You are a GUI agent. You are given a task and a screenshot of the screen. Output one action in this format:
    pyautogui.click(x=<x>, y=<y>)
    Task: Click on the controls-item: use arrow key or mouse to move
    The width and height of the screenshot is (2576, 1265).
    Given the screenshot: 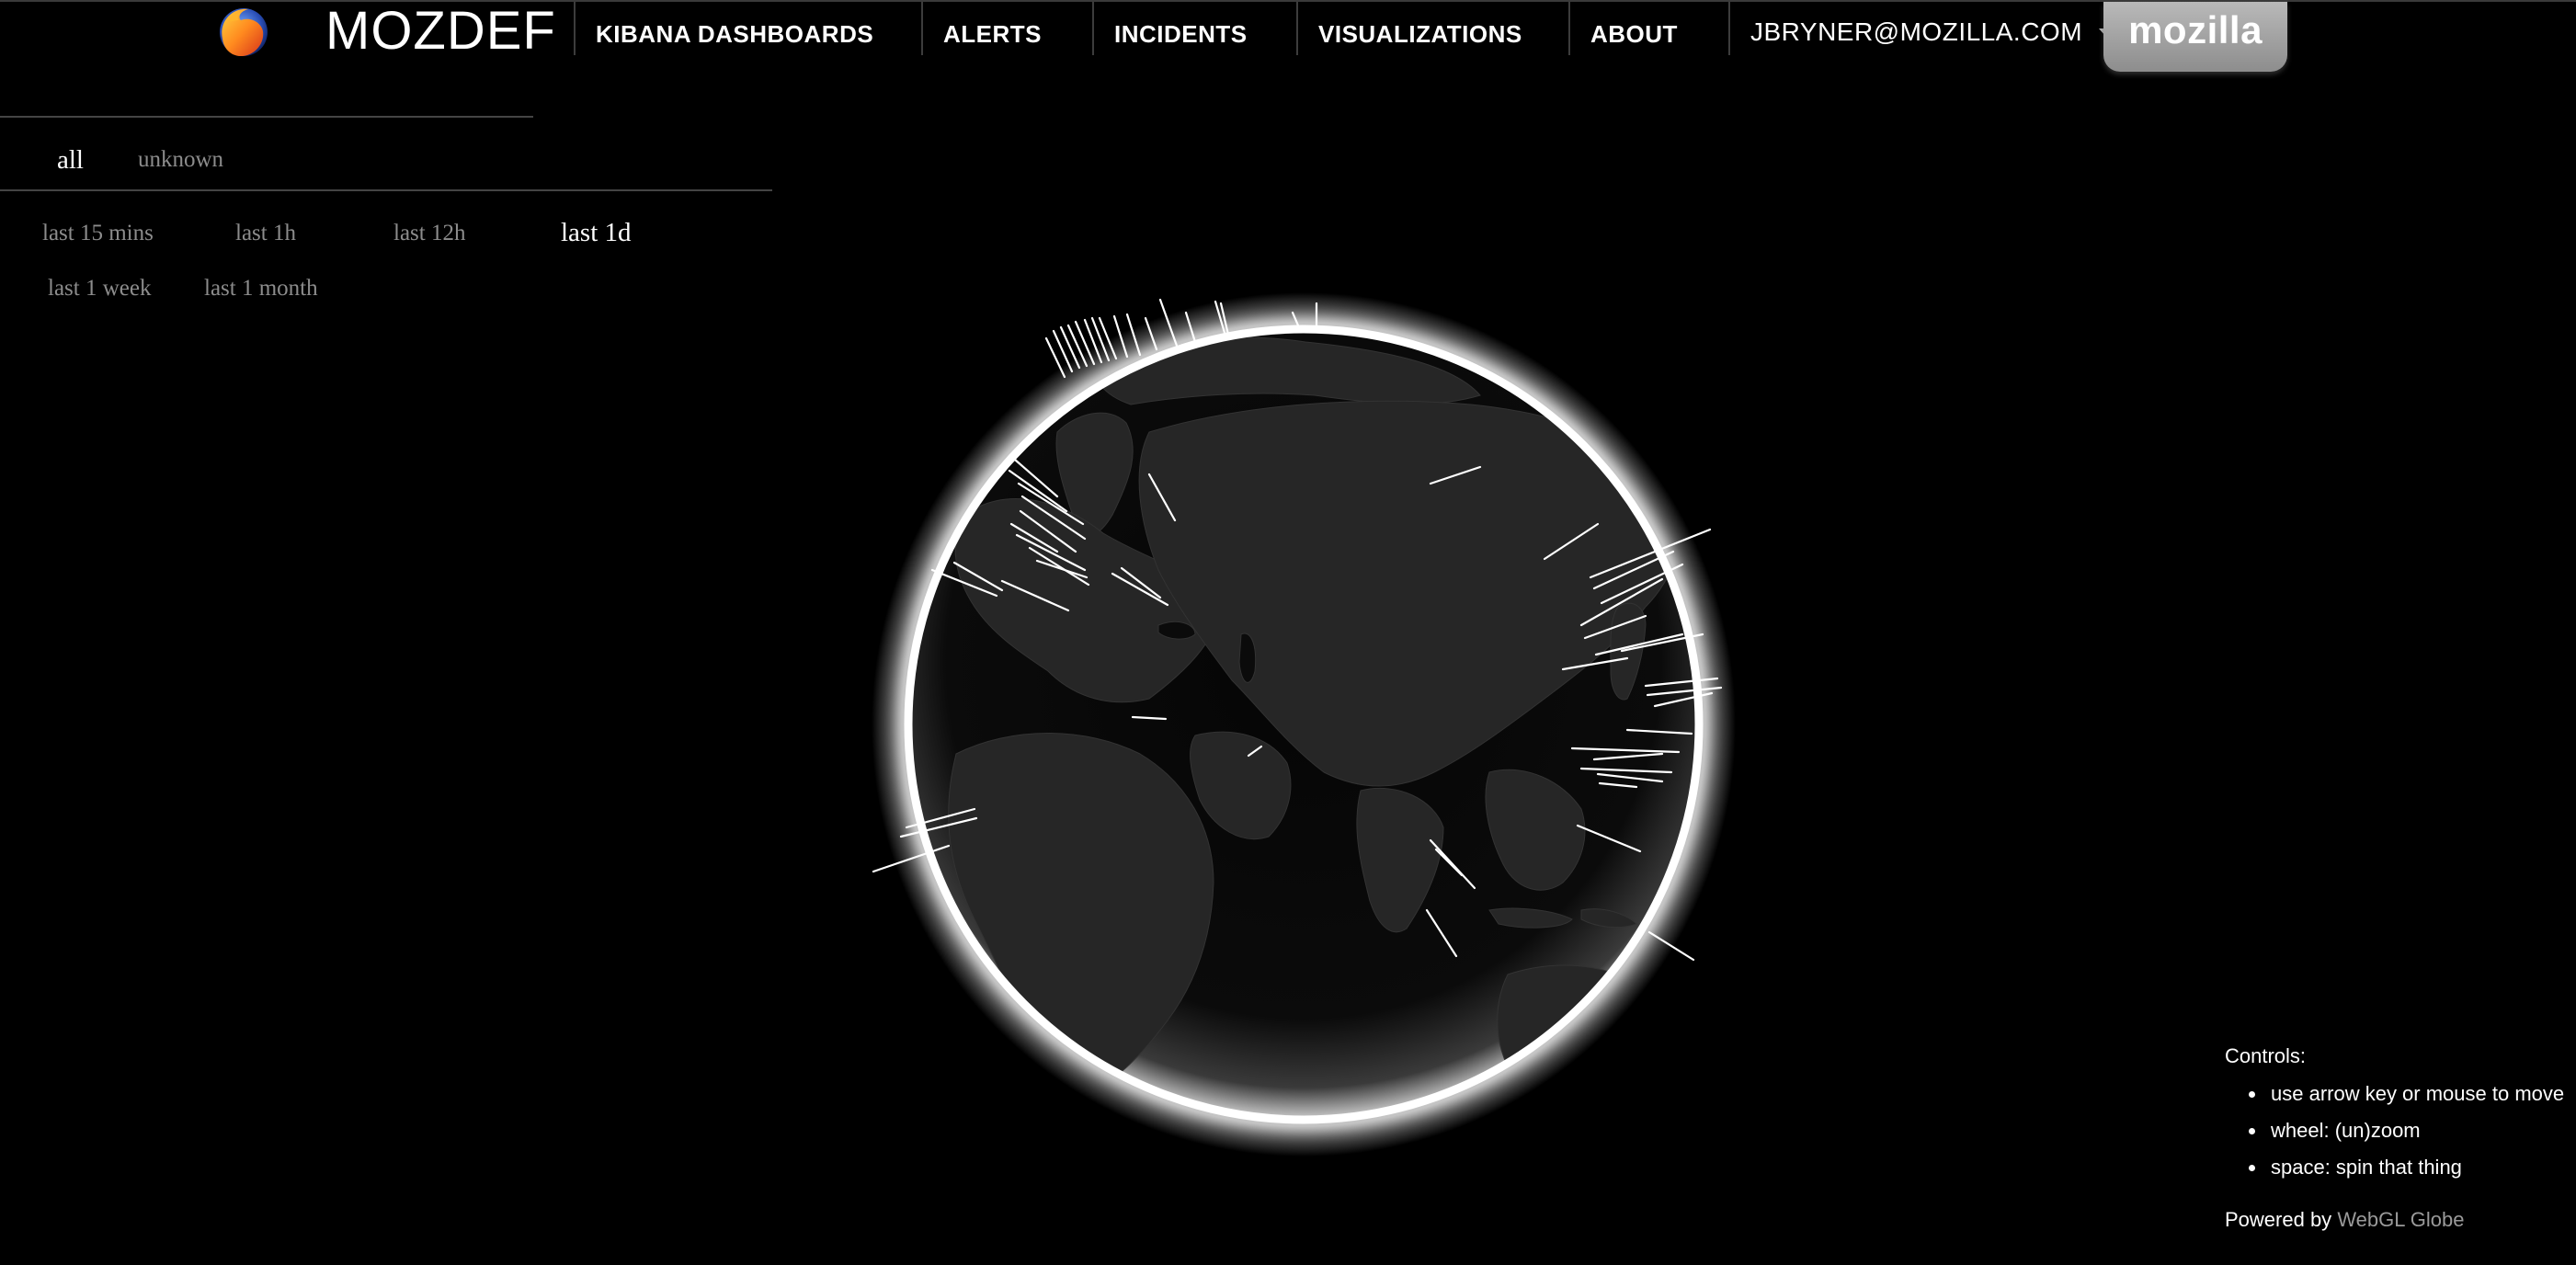 What is the action you would take?
    pyautogui.click(x=2404, y=1099)
    